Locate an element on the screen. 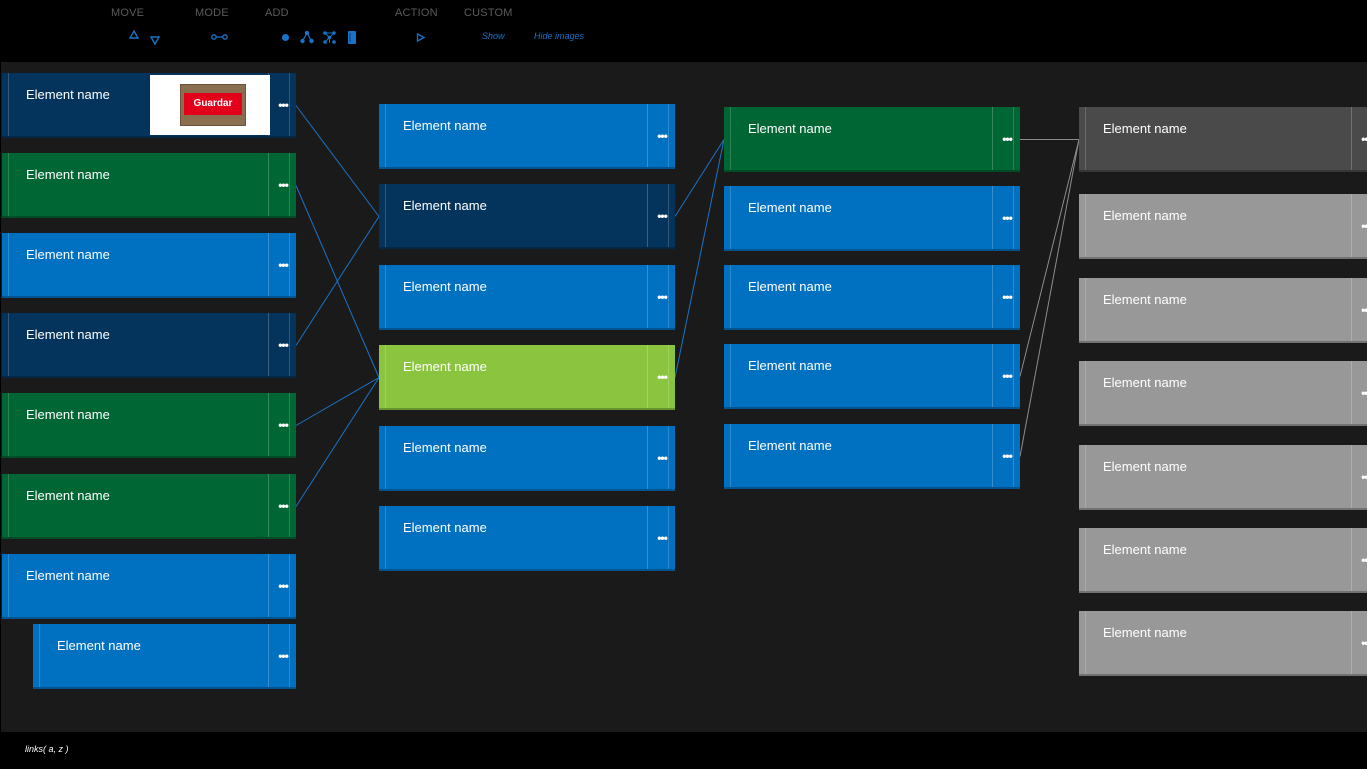  add-node-icon is located at coordinates (285, 37).